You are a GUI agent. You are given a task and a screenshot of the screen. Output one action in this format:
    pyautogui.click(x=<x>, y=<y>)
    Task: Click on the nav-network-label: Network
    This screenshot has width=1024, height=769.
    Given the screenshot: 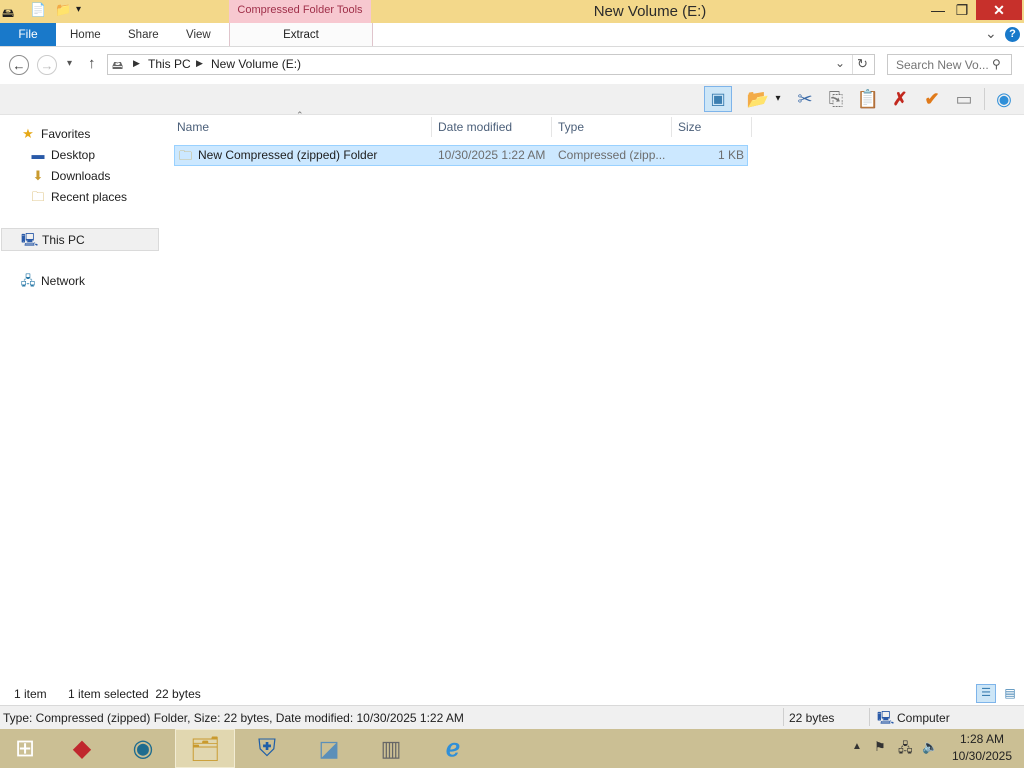 What is the action you would take?
    pyautogui.click(x=63, y=281)
    